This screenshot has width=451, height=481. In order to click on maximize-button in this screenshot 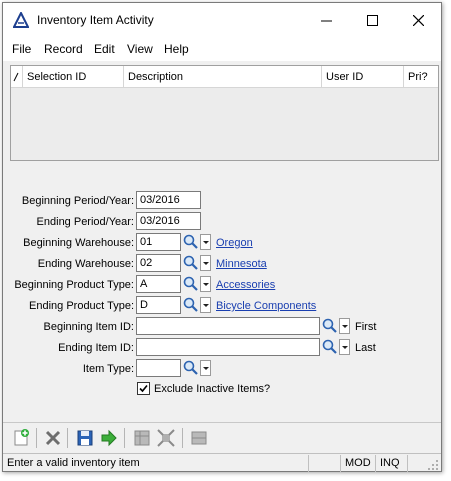, I will do `click(372, 20)`.